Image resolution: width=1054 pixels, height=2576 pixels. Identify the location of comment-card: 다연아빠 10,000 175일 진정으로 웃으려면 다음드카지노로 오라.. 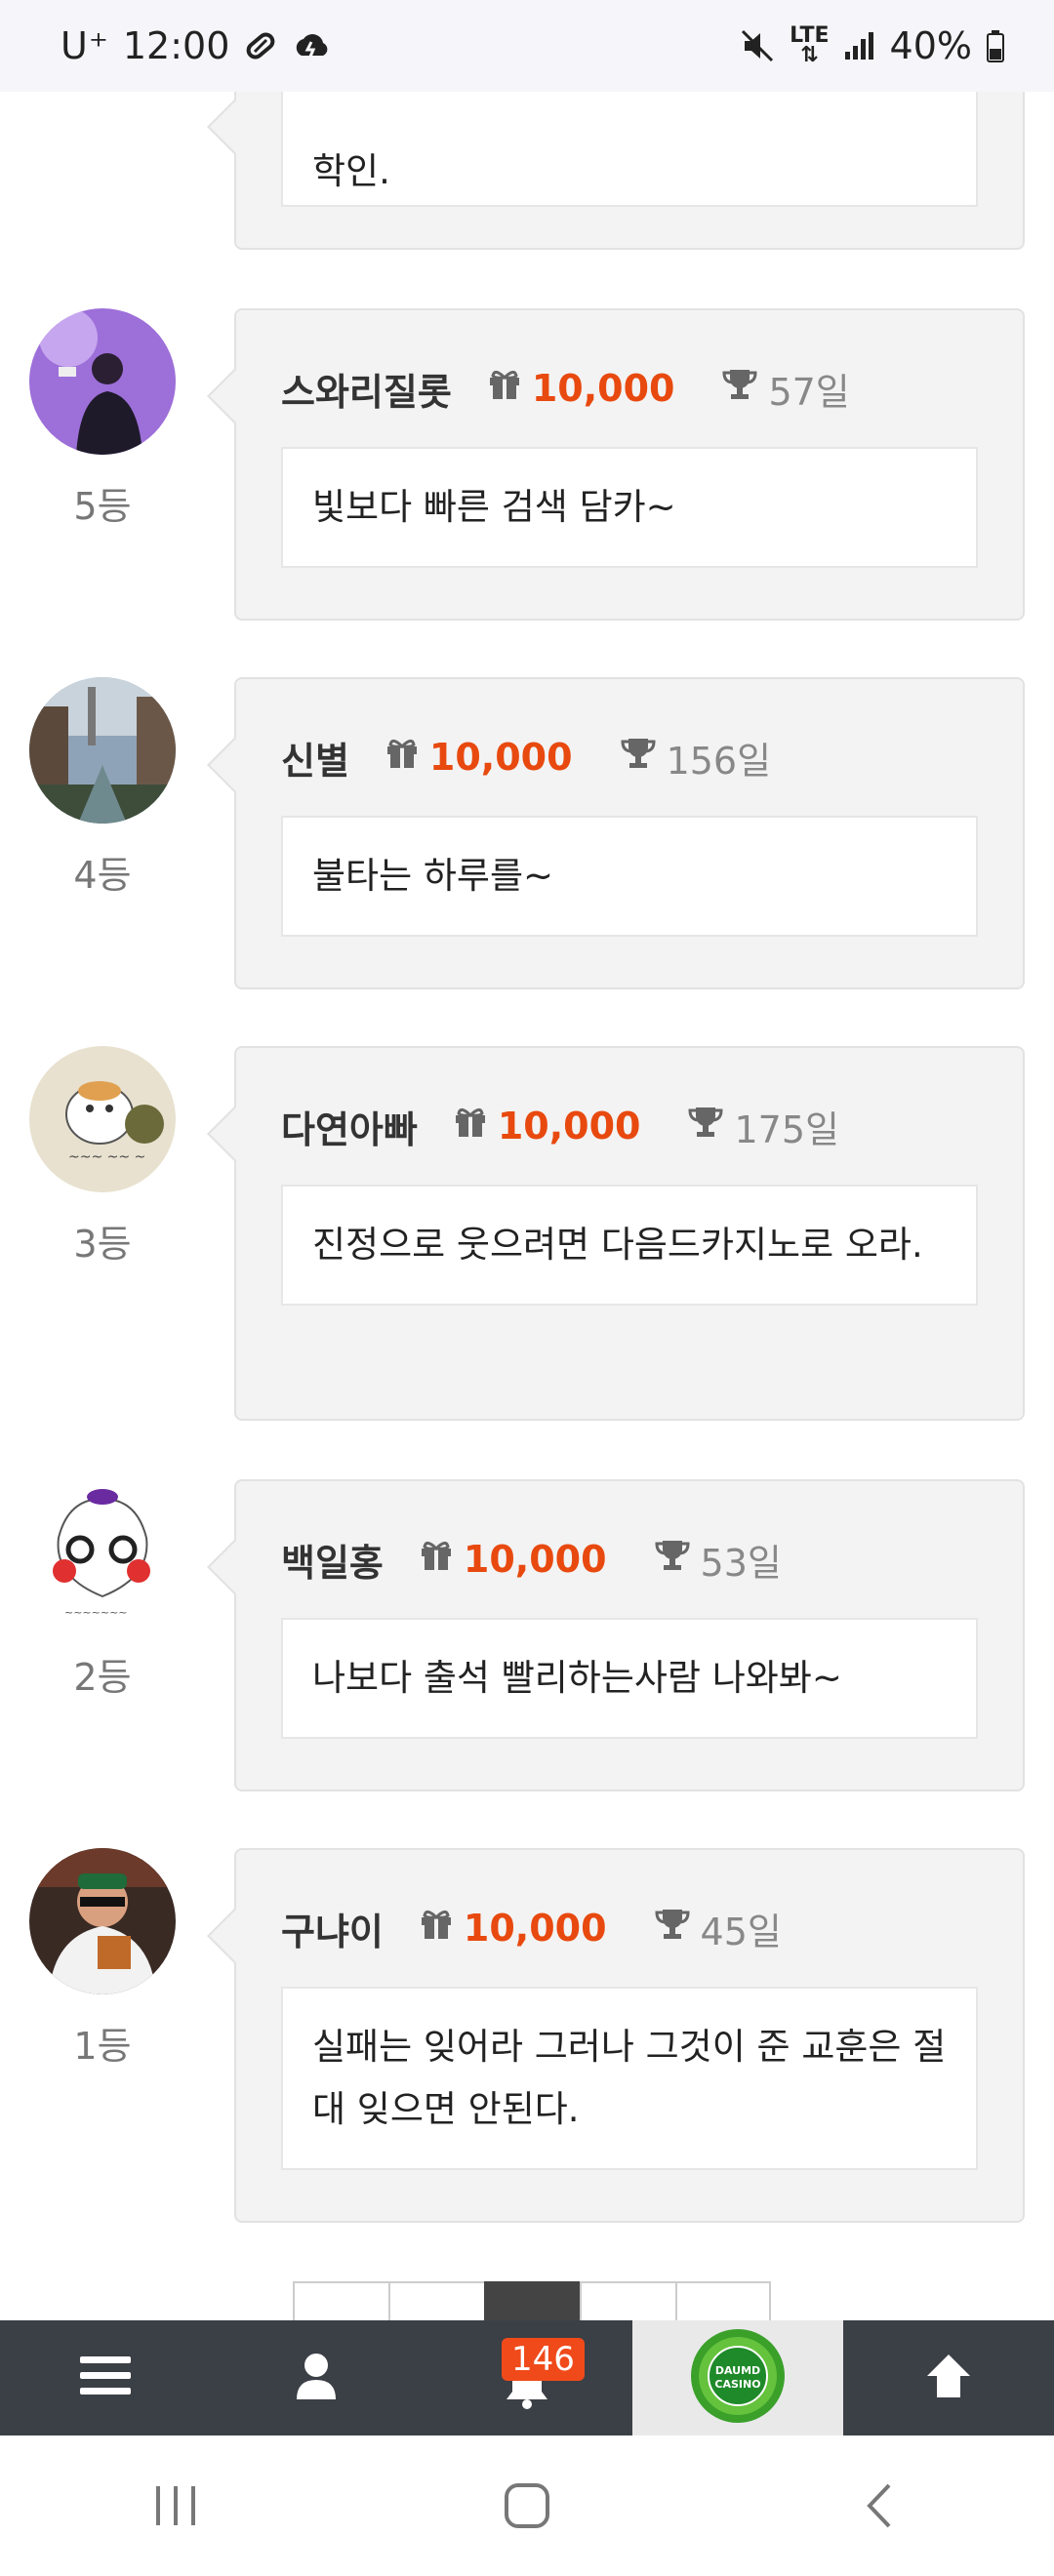
(616, 1233).